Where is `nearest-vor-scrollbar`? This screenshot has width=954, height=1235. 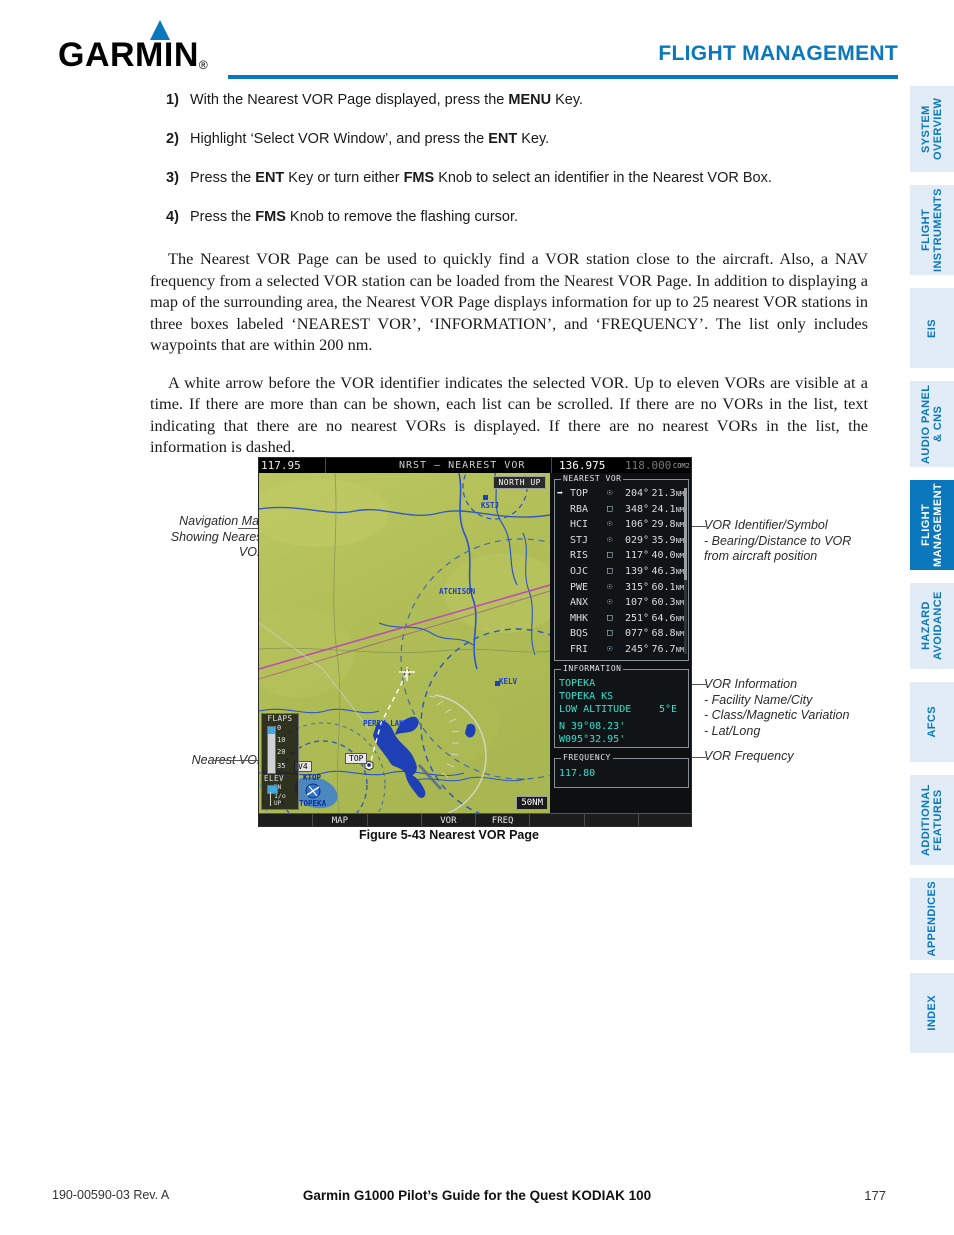 nearest-vor-scrollbar is located at coordinates (685, 571).